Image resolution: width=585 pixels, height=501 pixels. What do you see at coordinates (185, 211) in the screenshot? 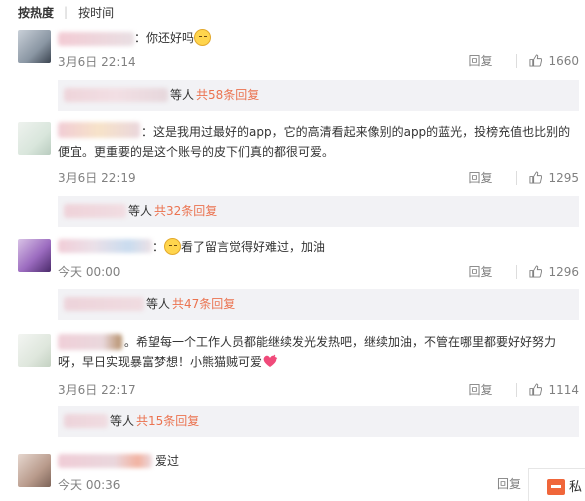
I see `view-replies-link: 共32条回复` at bounding box center [185, 211].